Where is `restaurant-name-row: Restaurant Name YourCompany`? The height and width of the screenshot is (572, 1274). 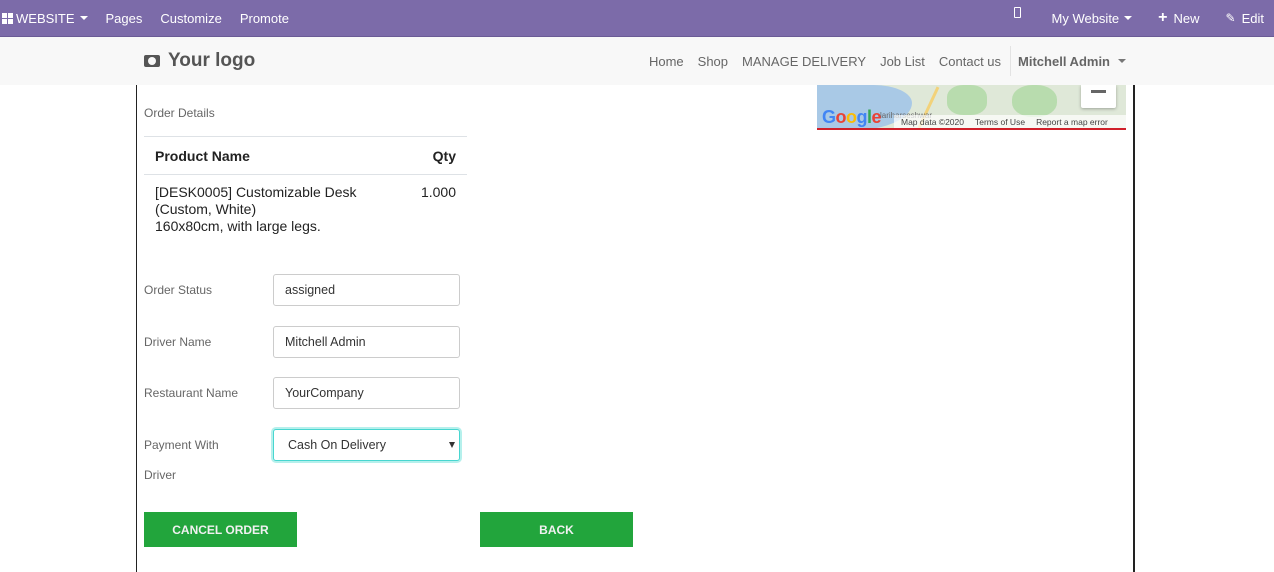
restaurant-name-row: Restaurant Name YourCompany is located at coordinates (302, 393).